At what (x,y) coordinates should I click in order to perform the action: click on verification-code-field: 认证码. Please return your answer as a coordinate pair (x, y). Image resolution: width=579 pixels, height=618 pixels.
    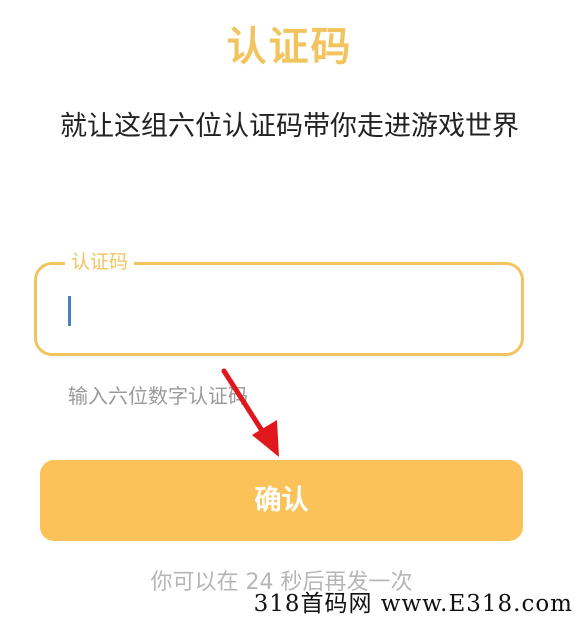
    Looking at the image, I should click on (279, 303).